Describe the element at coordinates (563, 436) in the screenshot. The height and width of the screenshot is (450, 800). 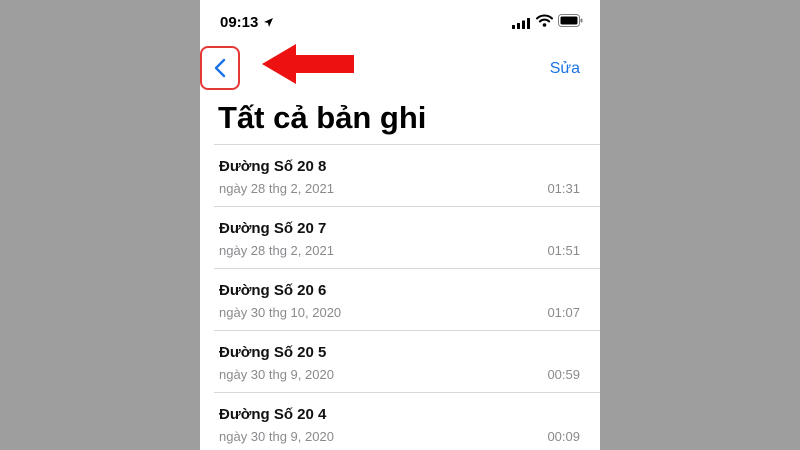
I see `recording-duration: 00:09` at that location.